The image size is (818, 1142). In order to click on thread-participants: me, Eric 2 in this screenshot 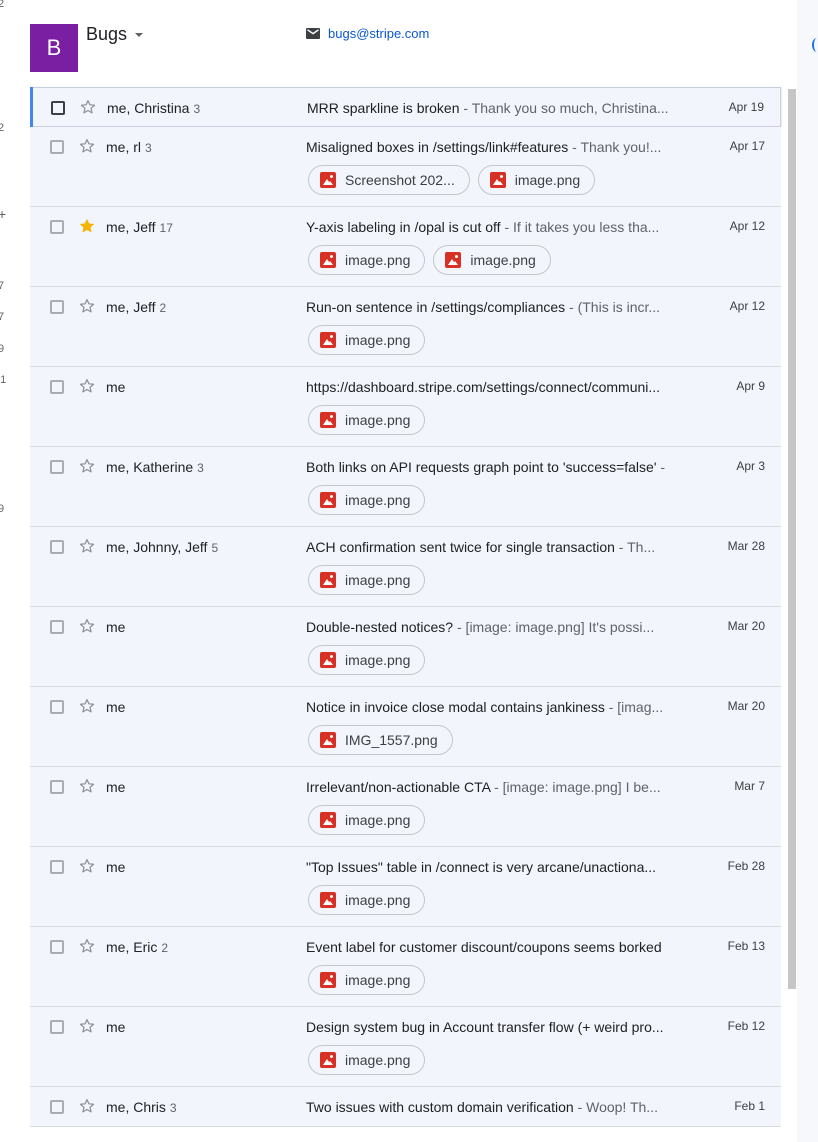, I will do `click(137, 947)`.